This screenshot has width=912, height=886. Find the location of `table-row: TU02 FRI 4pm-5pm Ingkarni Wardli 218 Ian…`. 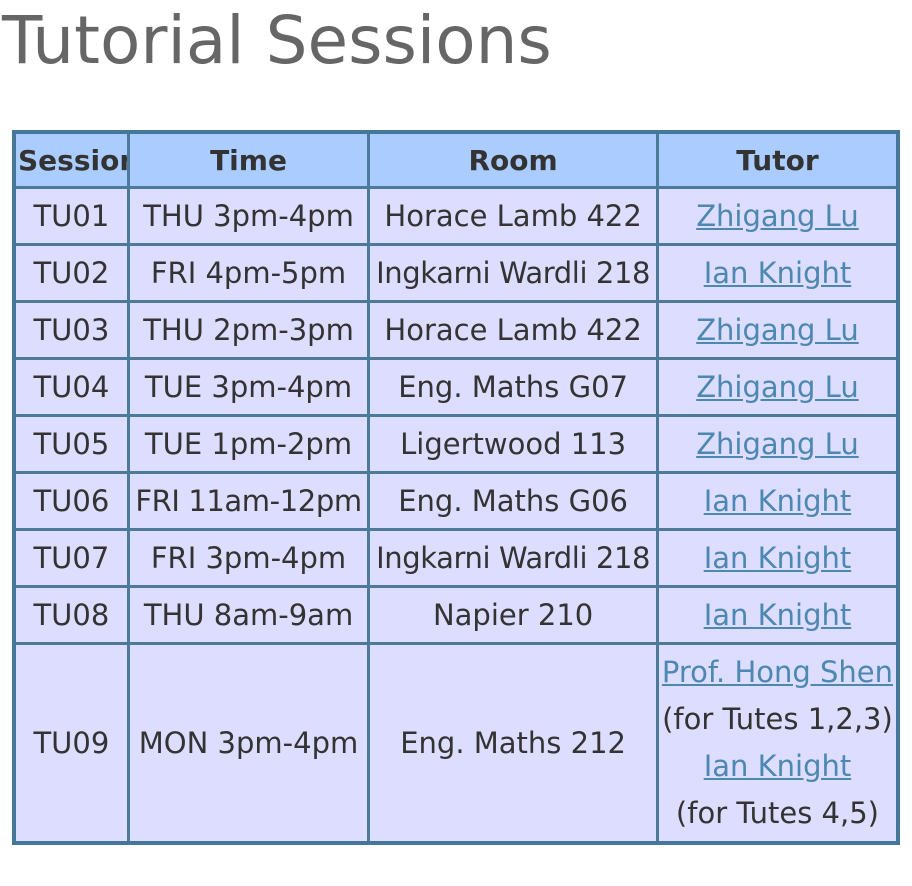

table-row: TU02 FRI 4pm-5pm Ingkarni Wardli 218 Ian… is located at coordinates (456, 273).